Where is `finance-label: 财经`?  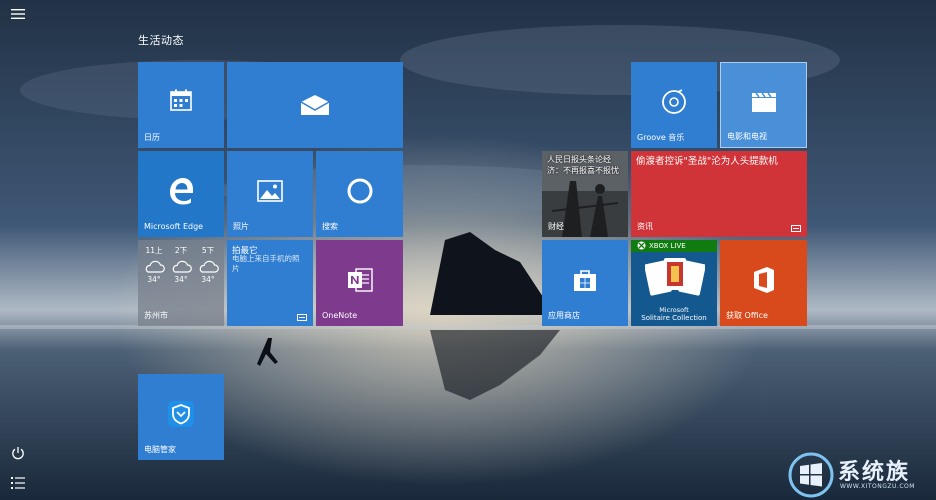 finance-label: 财经 is located at coordinates (556, 226).